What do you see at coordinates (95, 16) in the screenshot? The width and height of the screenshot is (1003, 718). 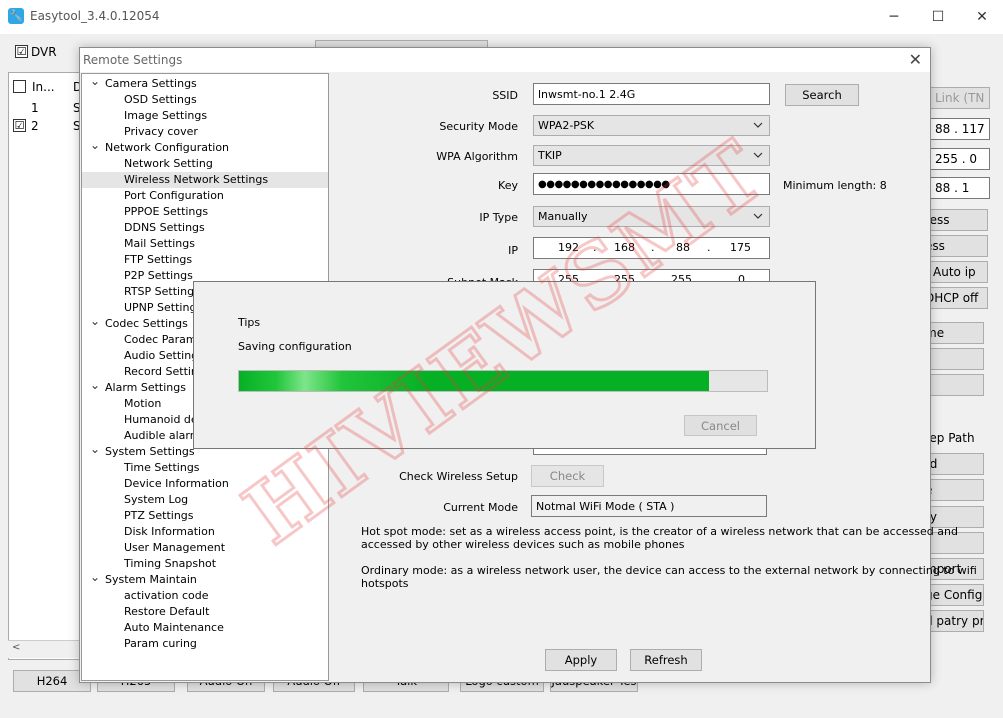 I see `app-title: Easytool_3.4.0.12054` at bounding box center [95, 16].